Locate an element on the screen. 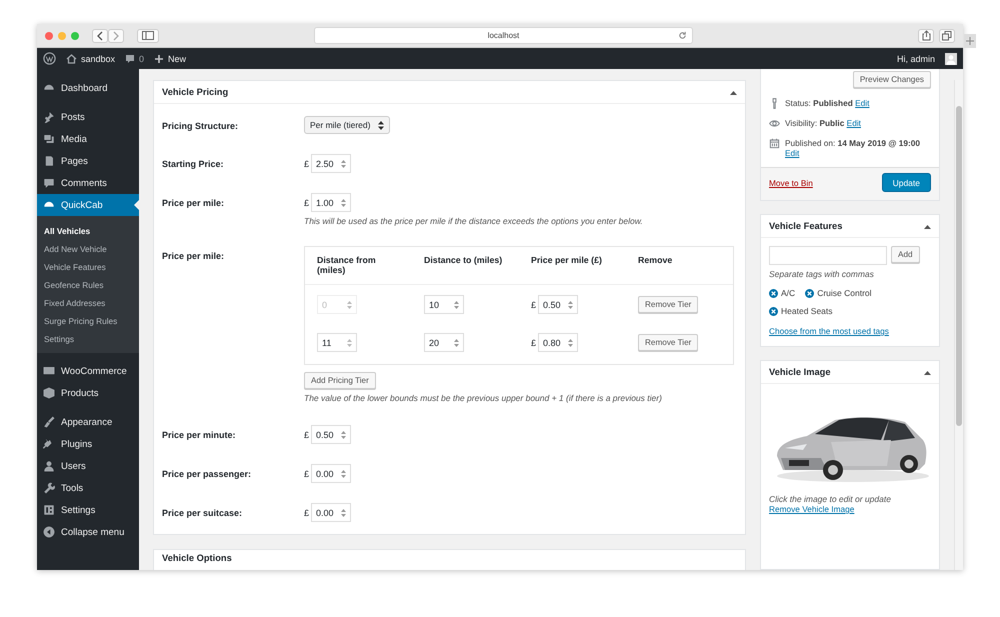 Image resolution: width=1000 pixels, height=617 pixels. submenu-item: Geofence Rules is located at coordinates (88, 285).